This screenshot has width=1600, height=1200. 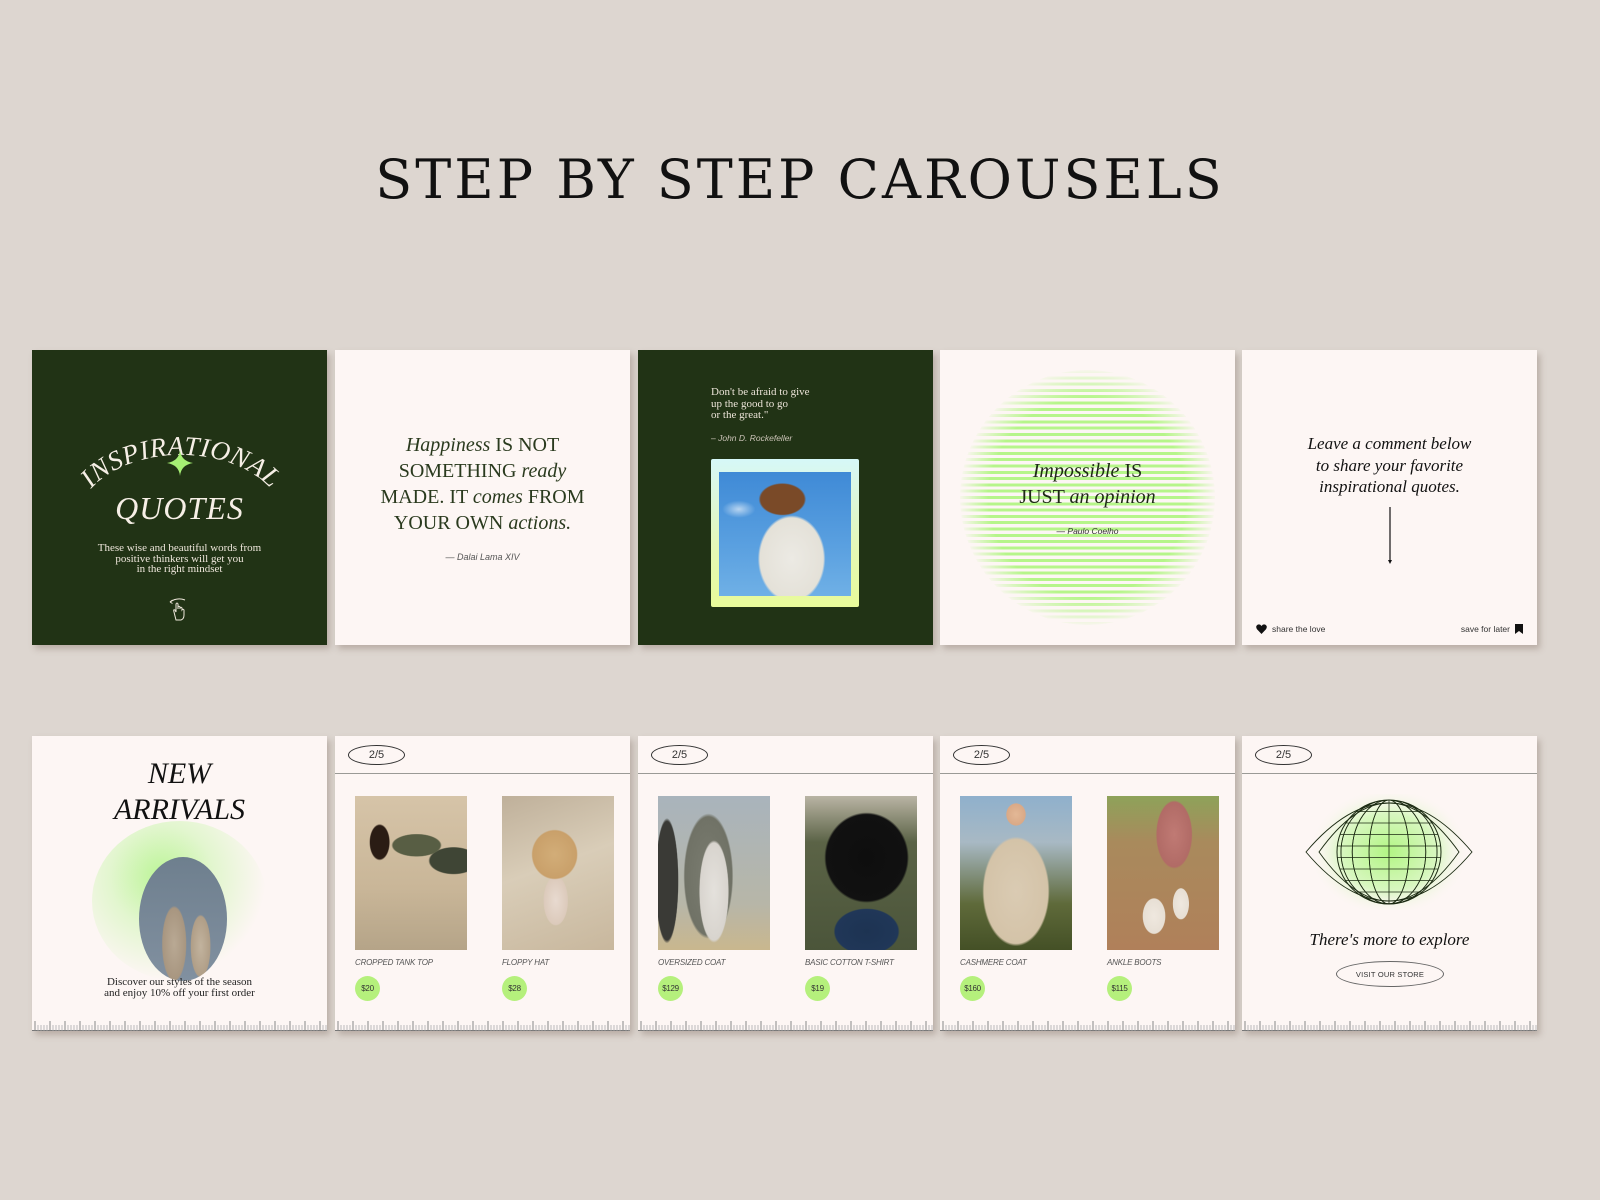 I want to click on quote-emphasis: an opinion, so click(x=1112, y=497).